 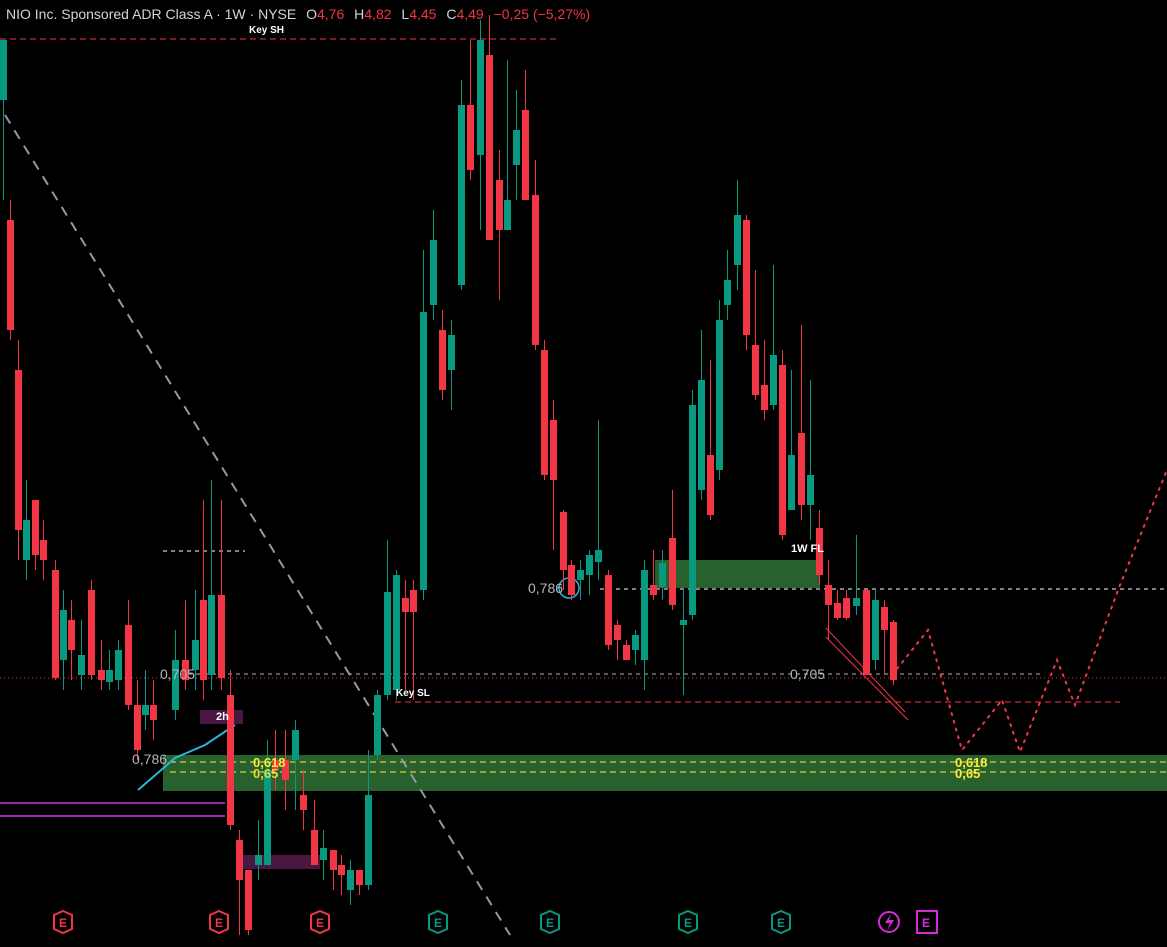 What do you see at coordinates (1029, 612) in the screenshot?
I see `price-projection` at bounding box center [1029, 612].